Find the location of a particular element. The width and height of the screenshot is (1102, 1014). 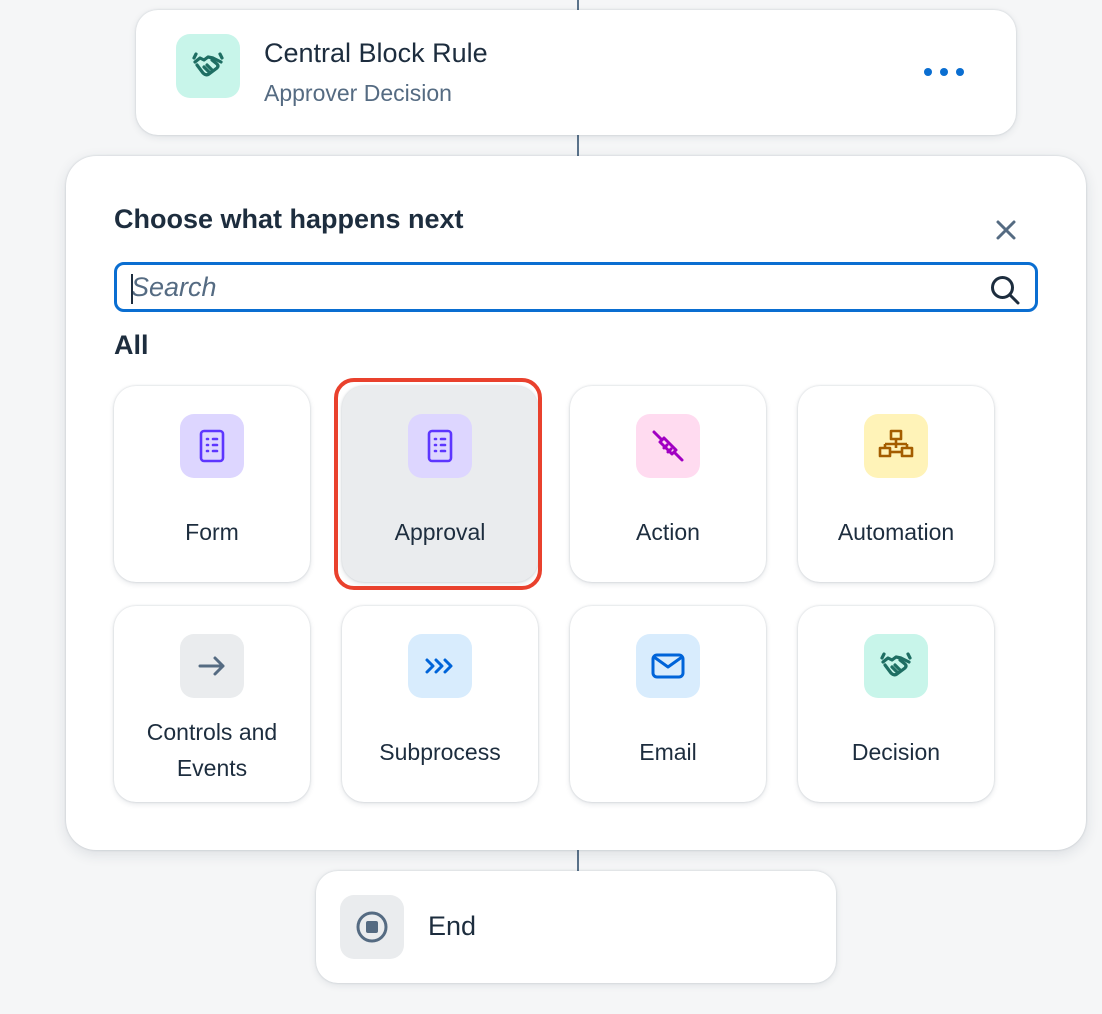

connector-line-top is located at coordinates (578, 5).